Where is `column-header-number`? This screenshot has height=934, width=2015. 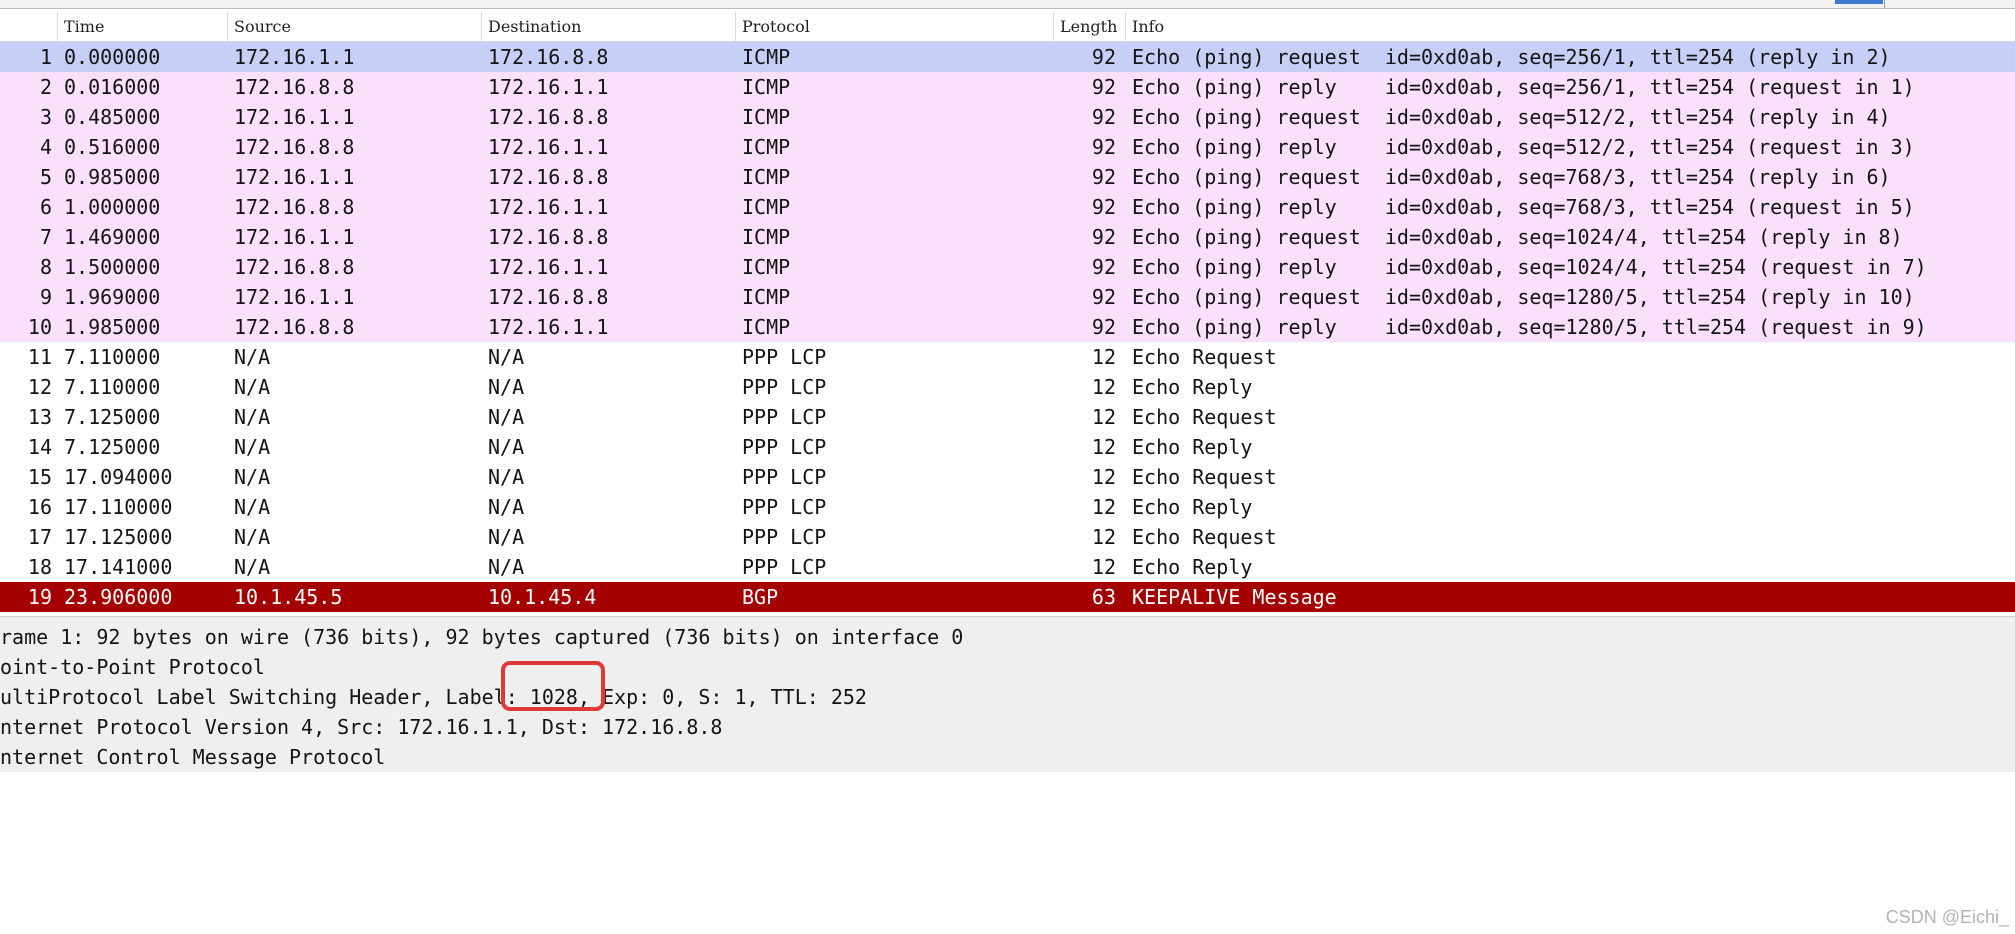 column-header-number is located at coordinates (29, 26).